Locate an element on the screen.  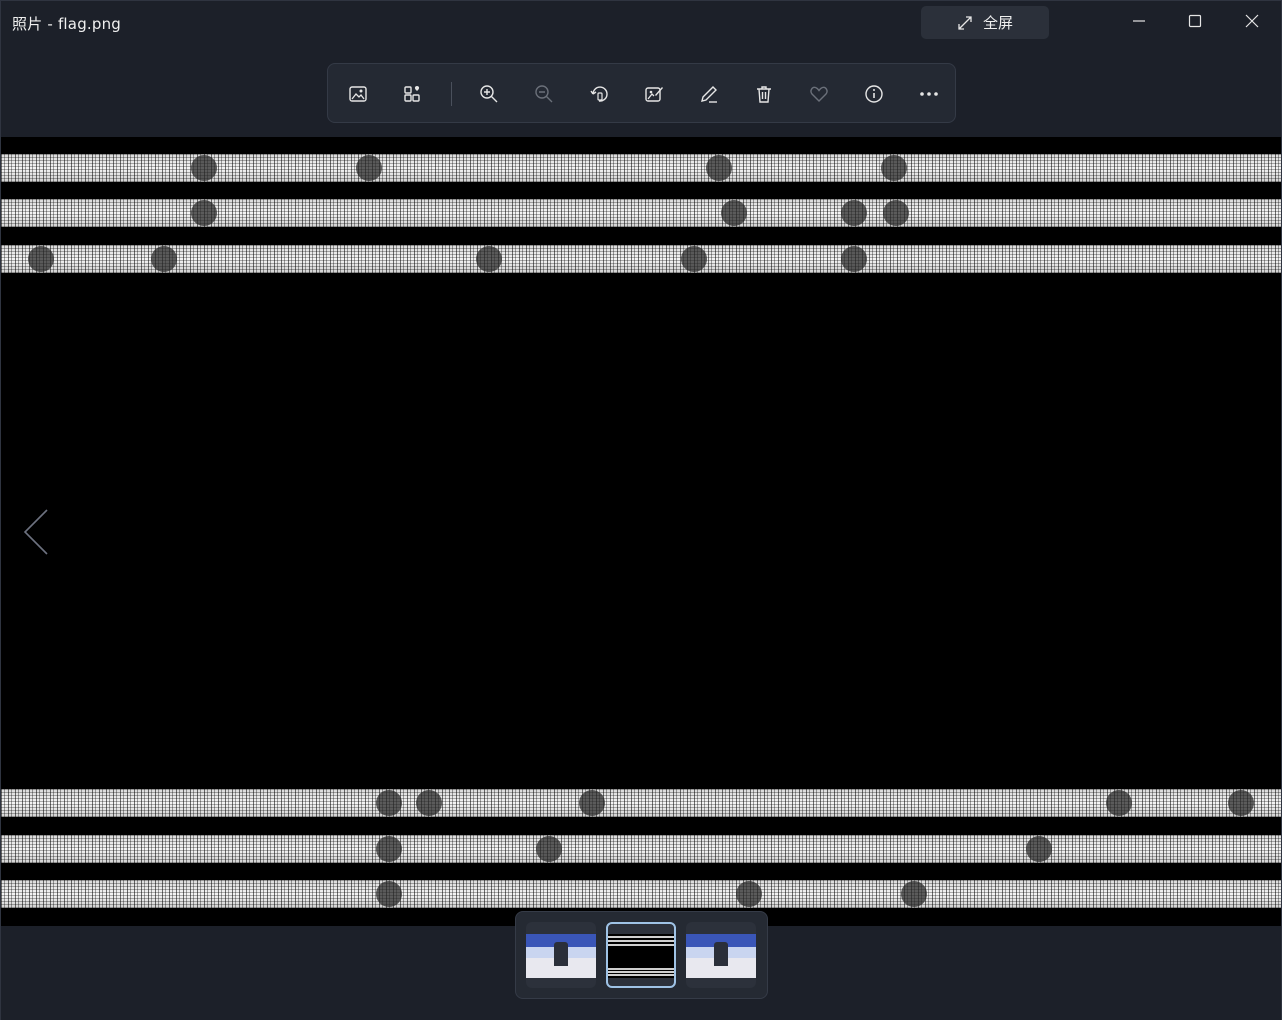
add-to-album-icon is located at coordinates (412, 94).